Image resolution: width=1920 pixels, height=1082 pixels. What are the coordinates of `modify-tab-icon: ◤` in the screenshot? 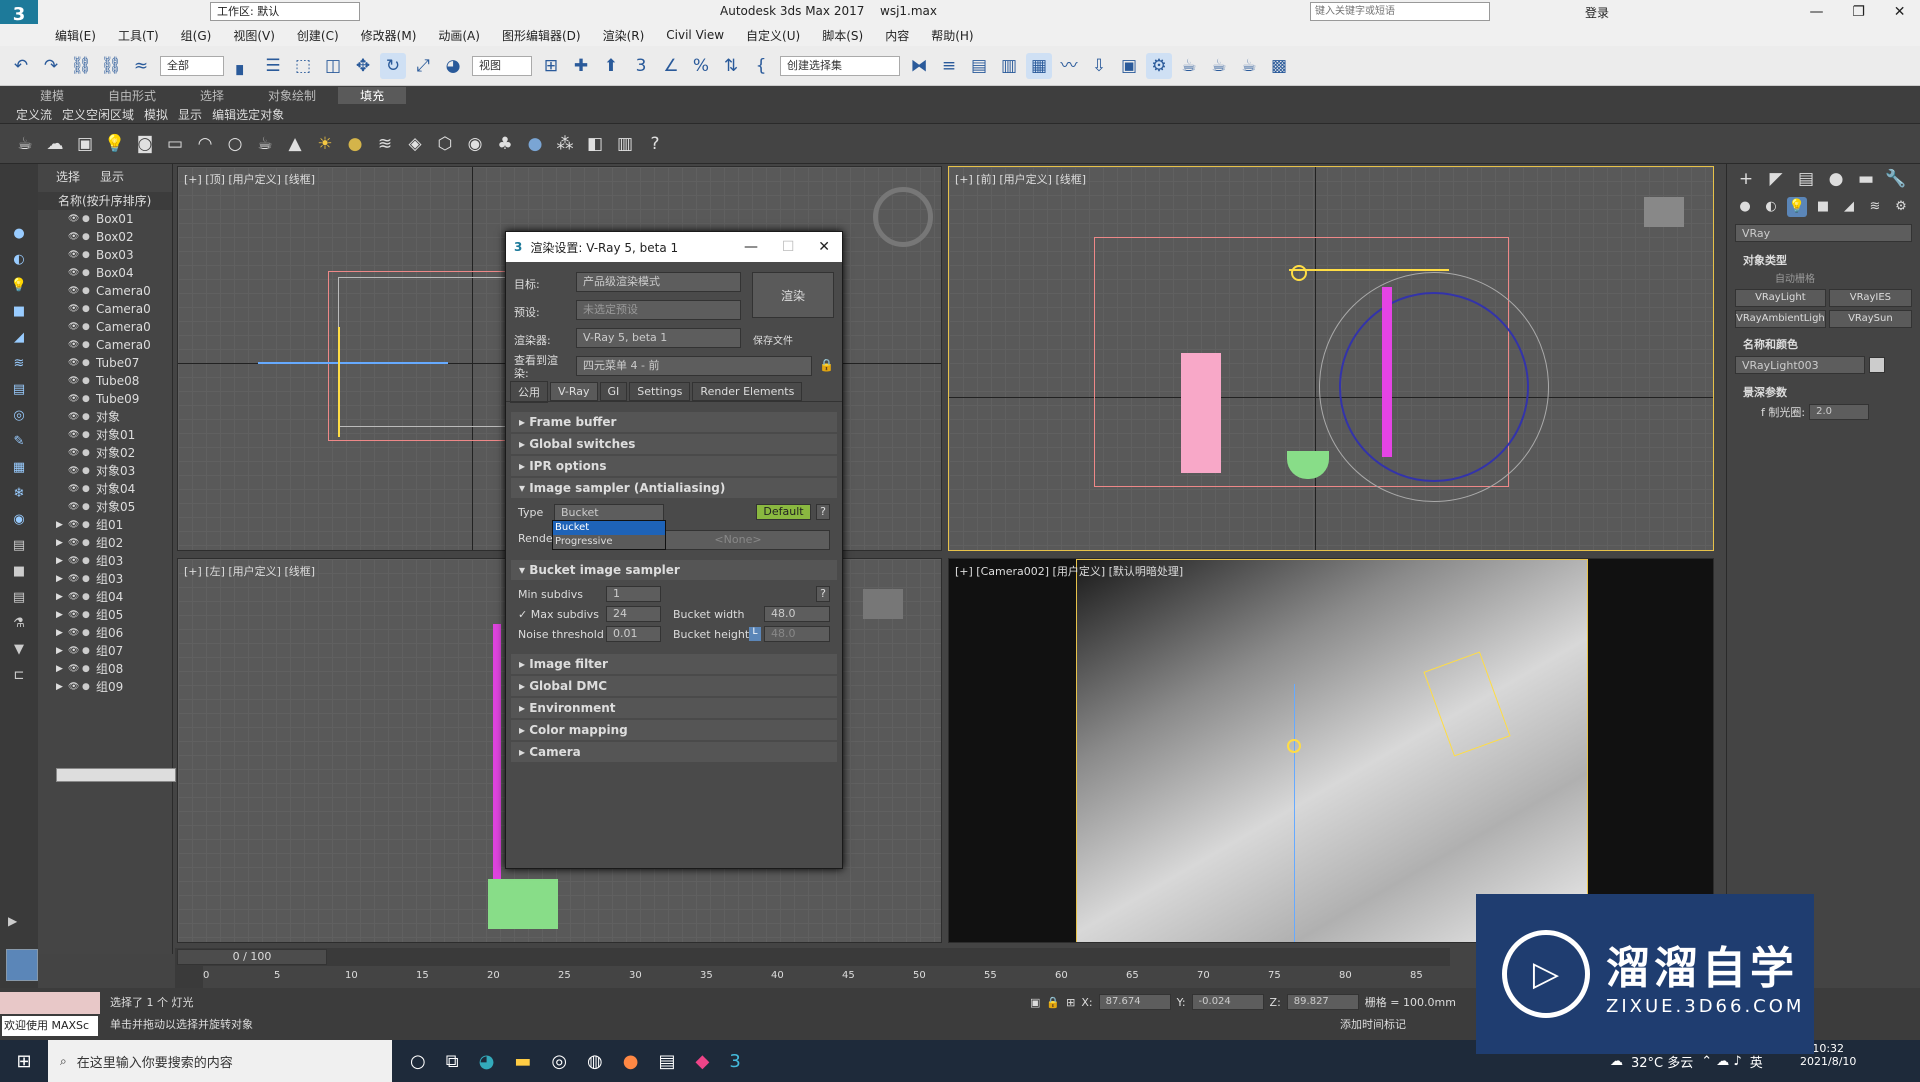 It's located at (1776, 179).